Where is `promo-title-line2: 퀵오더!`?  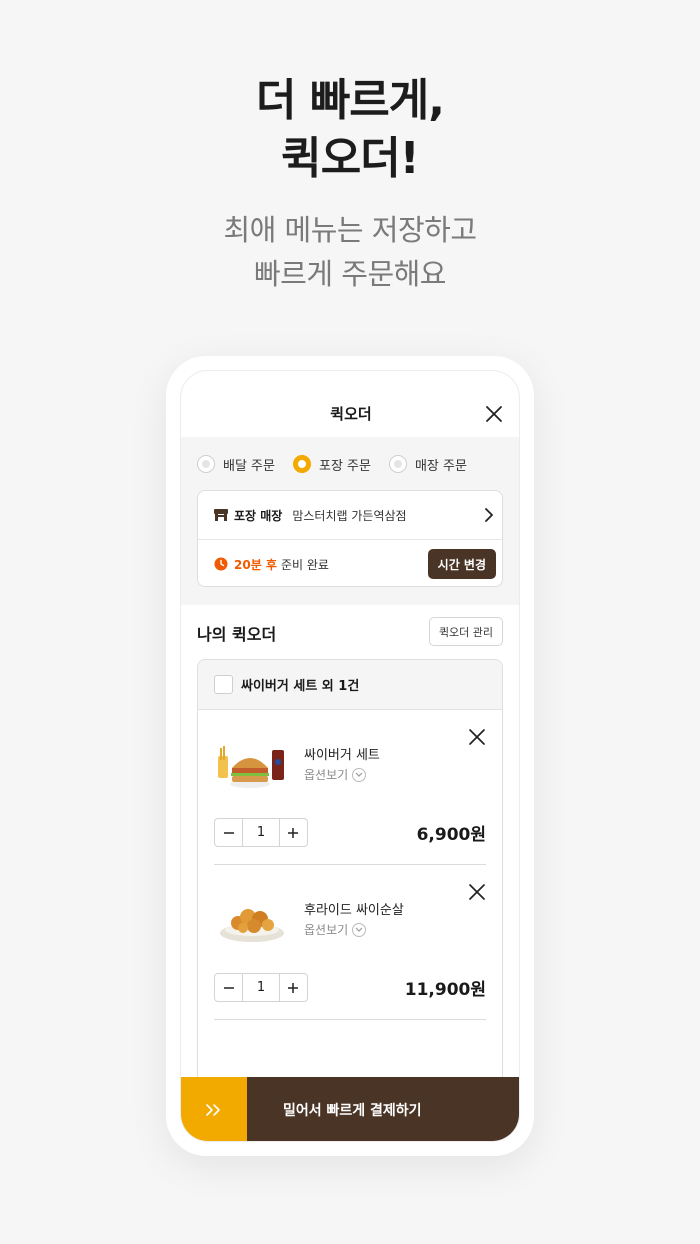 promo-title-line2: 퀵오더! is located at coordinates (350, 158).